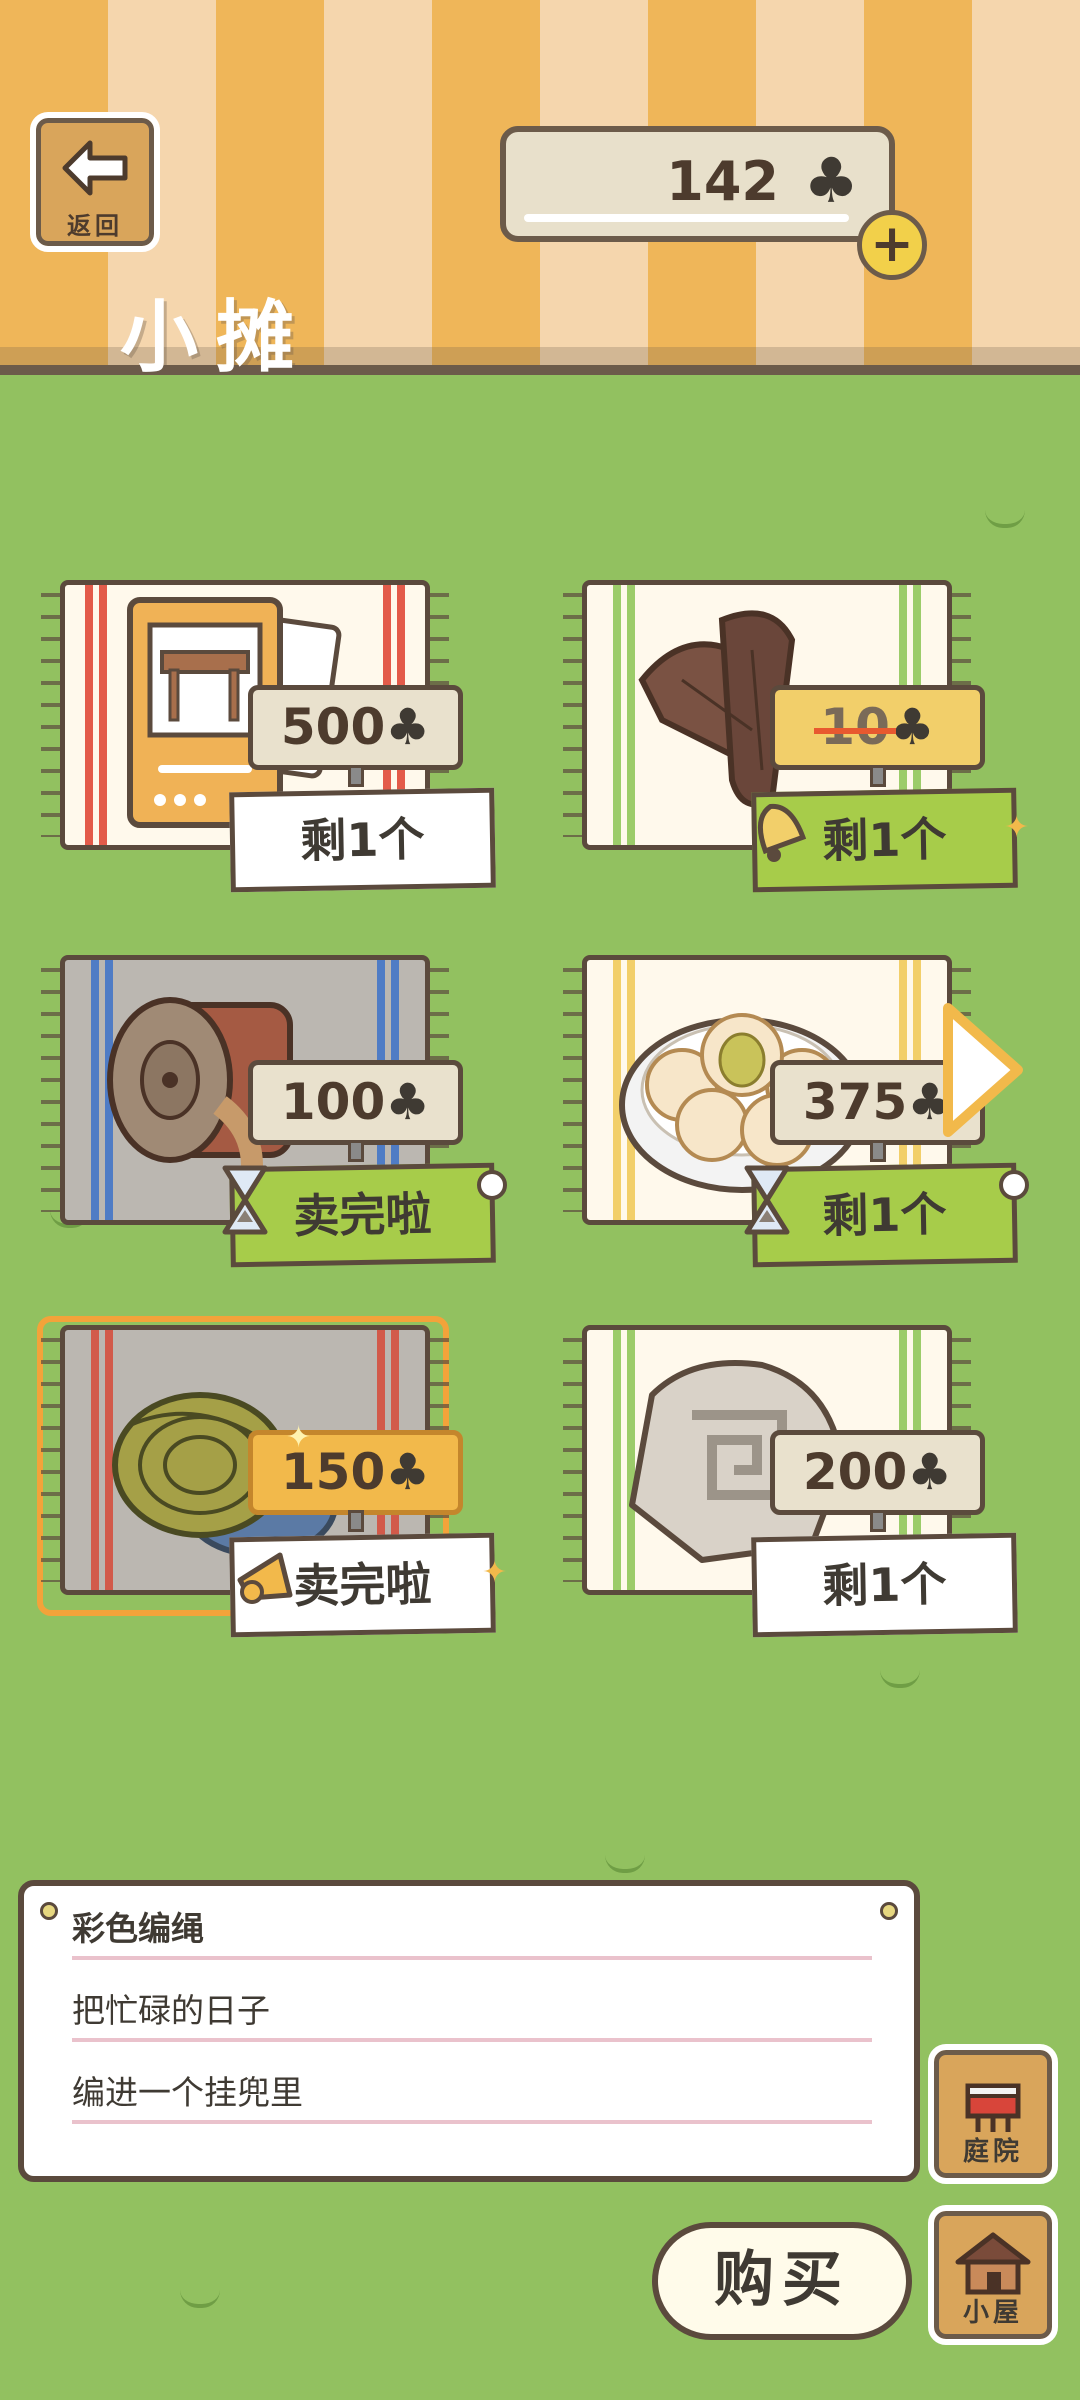 The image size is (1080, 2400). I want to click on item-name: 彩色编绳, so click(472, 1923).